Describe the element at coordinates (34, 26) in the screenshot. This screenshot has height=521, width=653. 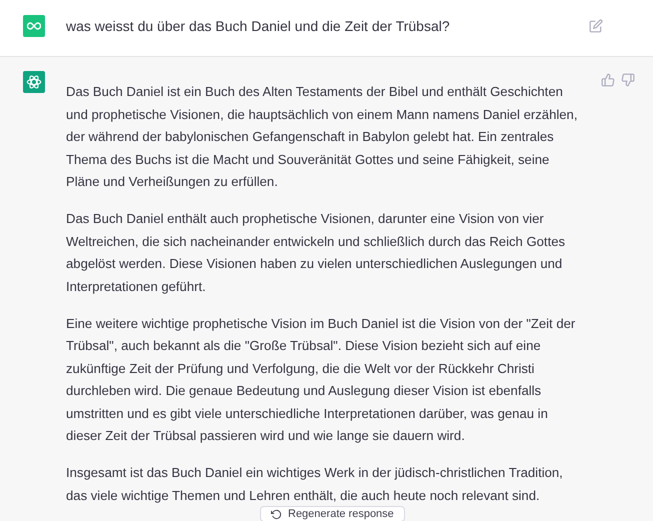
I see `user-avatar-icon` at that location.